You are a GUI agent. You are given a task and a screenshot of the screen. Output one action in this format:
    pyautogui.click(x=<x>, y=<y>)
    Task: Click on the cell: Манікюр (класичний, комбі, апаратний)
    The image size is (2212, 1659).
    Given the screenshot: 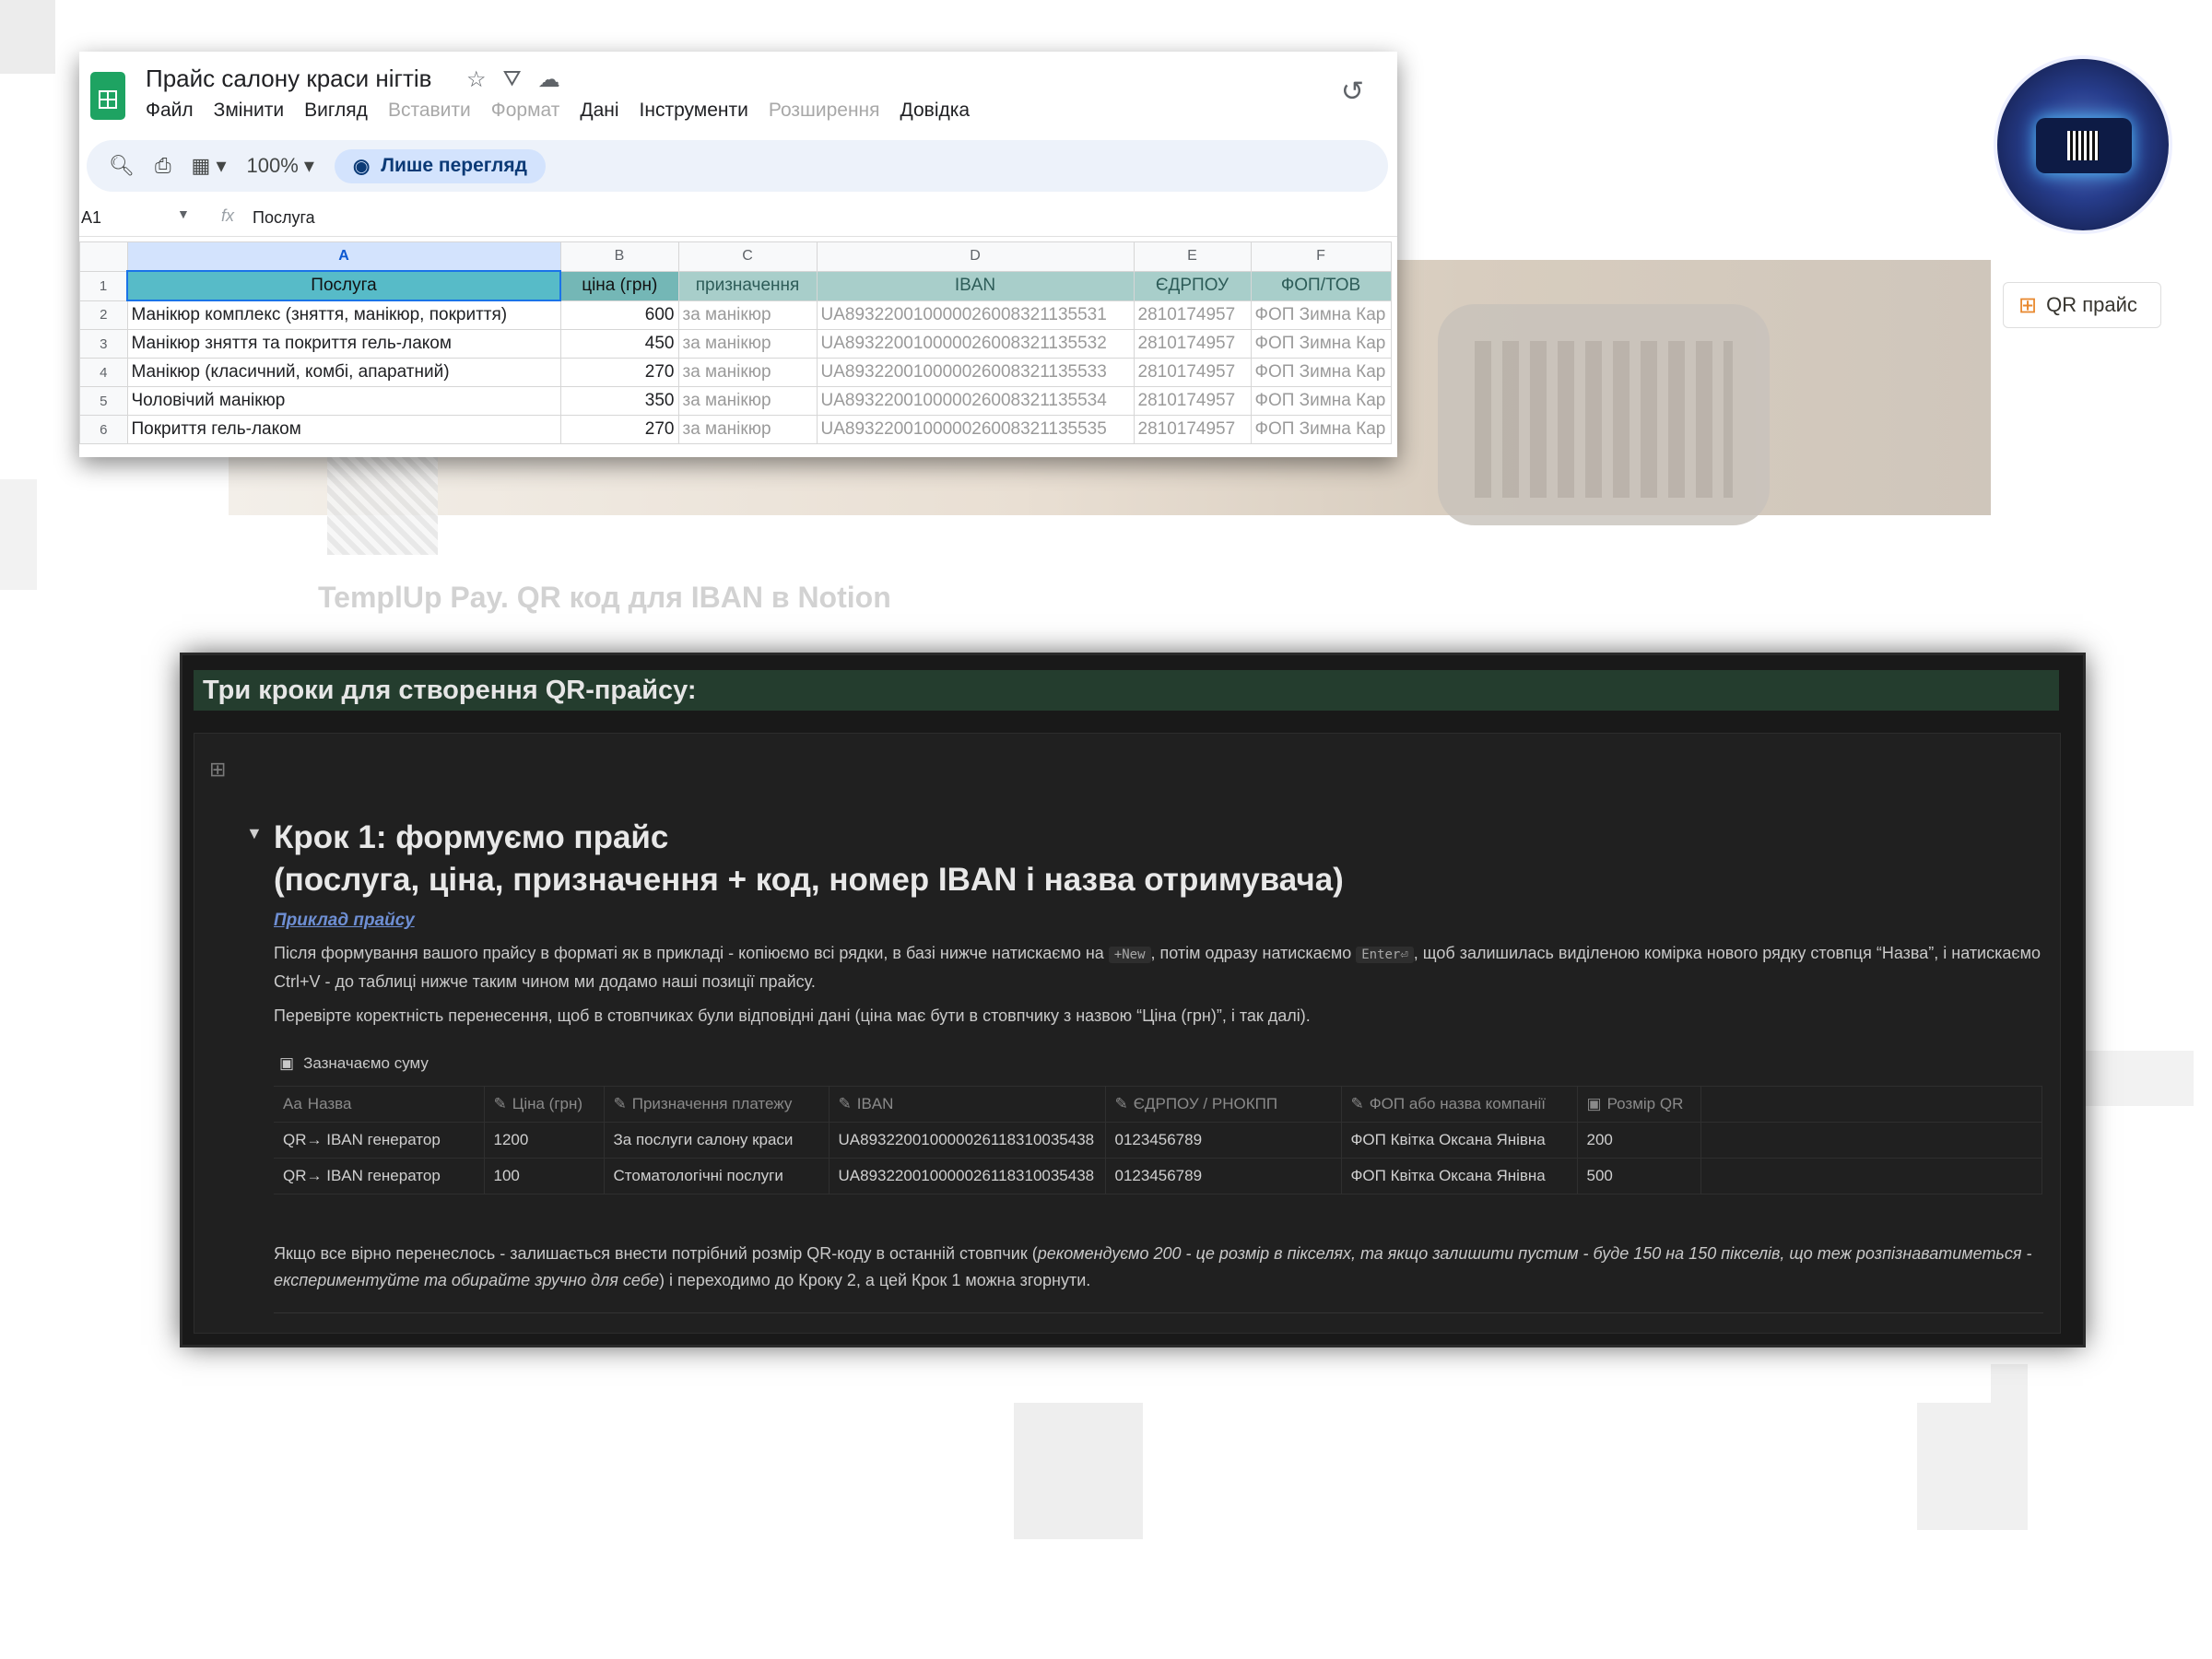 What is the action you would take?
    pyautogui.click(x=343, y=372)
    